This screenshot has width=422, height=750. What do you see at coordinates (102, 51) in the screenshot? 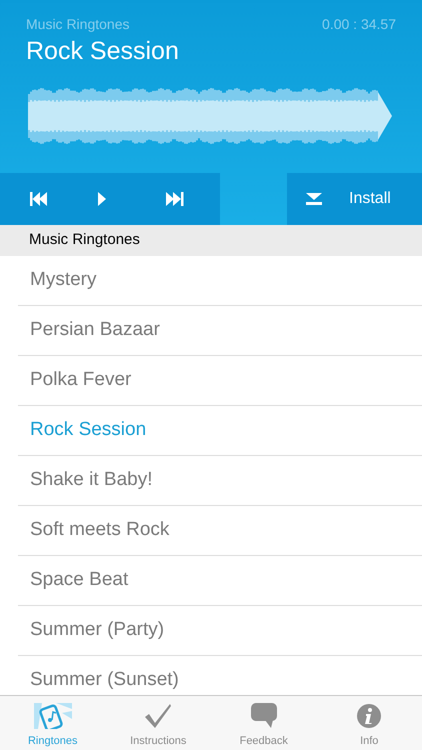
I see `track-title: Rock Session` at bounding box center [102, 51].